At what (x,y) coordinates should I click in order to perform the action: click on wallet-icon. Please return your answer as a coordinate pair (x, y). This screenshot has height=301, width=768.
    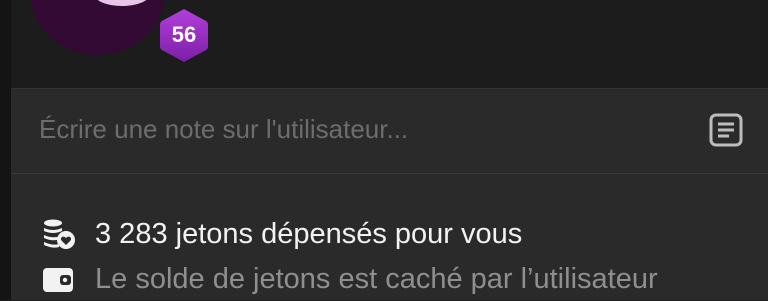
    Looking at the image, I should click on (58, 280).